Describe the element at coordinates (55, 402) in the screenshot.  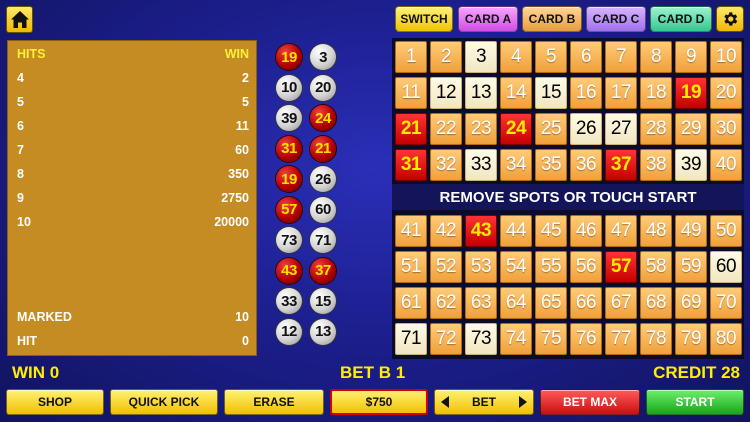
I see `shop-button: SHOP` at that location.